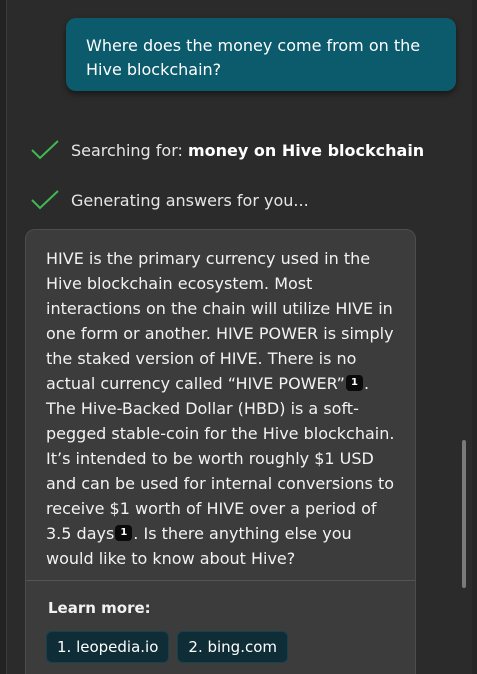 The height and width of the screenshot is (674, 477). I want to click on source-link-bing: 2. bing.com, so click(233, 647).